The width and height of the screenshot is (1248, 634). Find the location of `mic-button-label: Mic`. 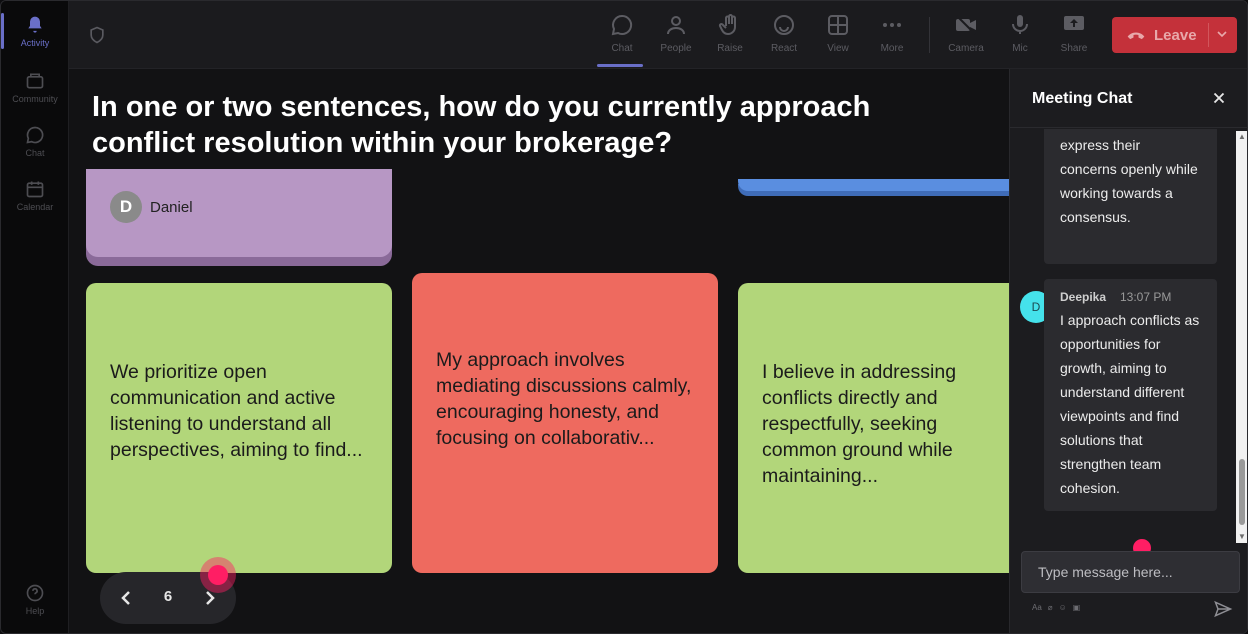

mic-button-label: Mic is located at coordinates (1020, 48).